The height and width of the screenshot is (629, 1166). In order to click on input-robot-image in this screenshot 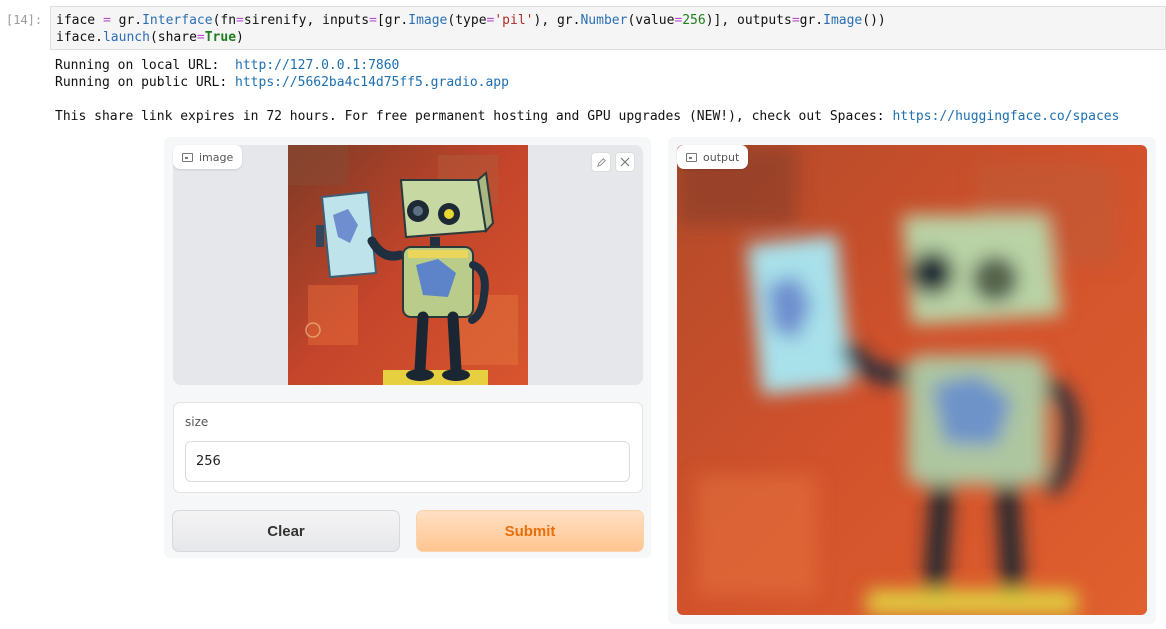, I will do `click(408, 265)`.